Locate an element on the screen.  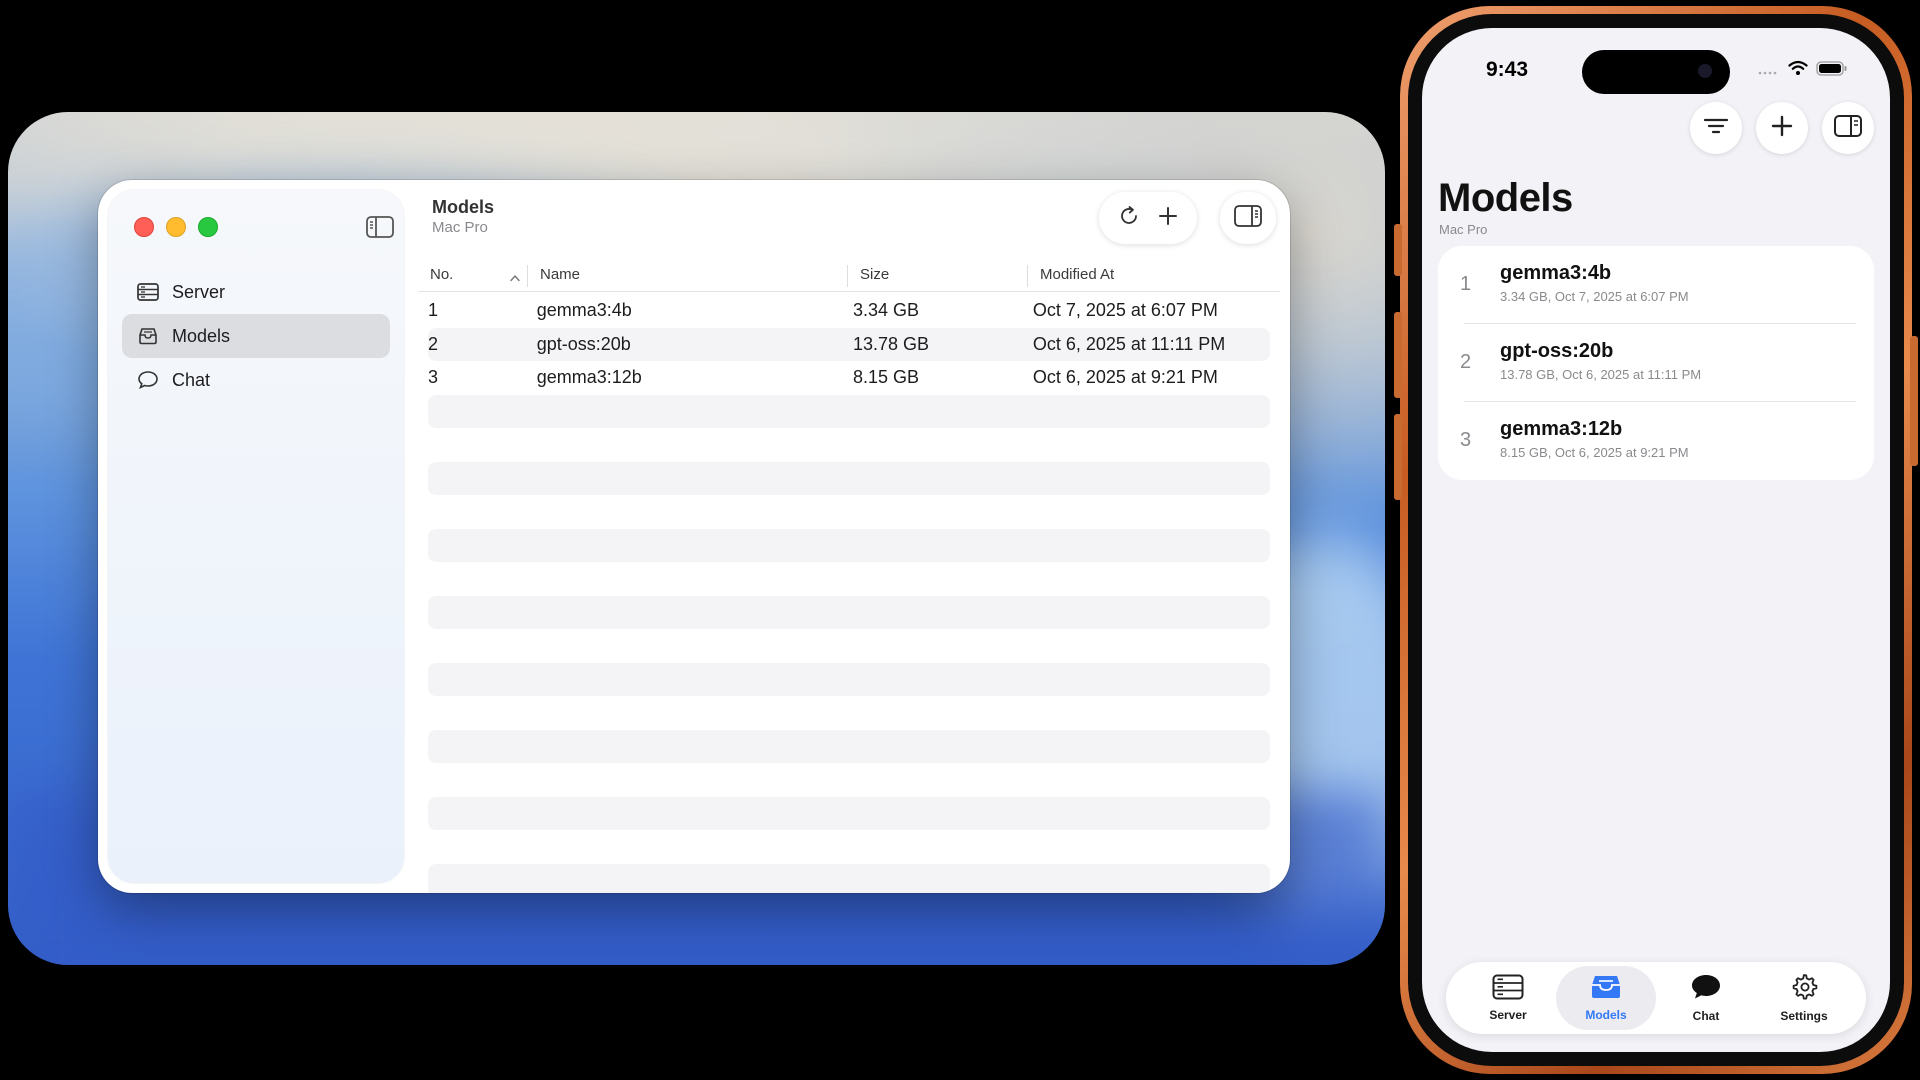
list-item-number: 3 is located at coordinates (1466, 440).